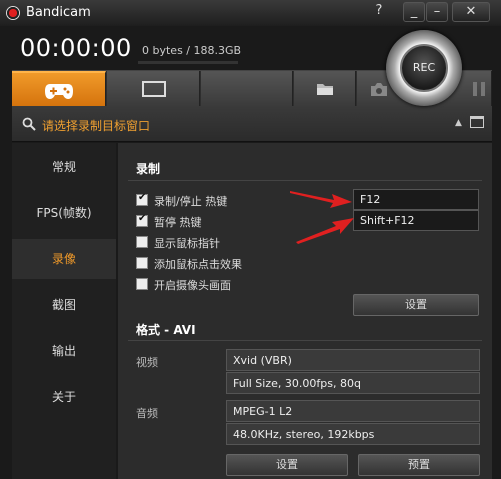  Describe the element at coordinates (192, 50) in the screenshot. I see `storage-info: 0 bytes / 188.3GB` at that location.